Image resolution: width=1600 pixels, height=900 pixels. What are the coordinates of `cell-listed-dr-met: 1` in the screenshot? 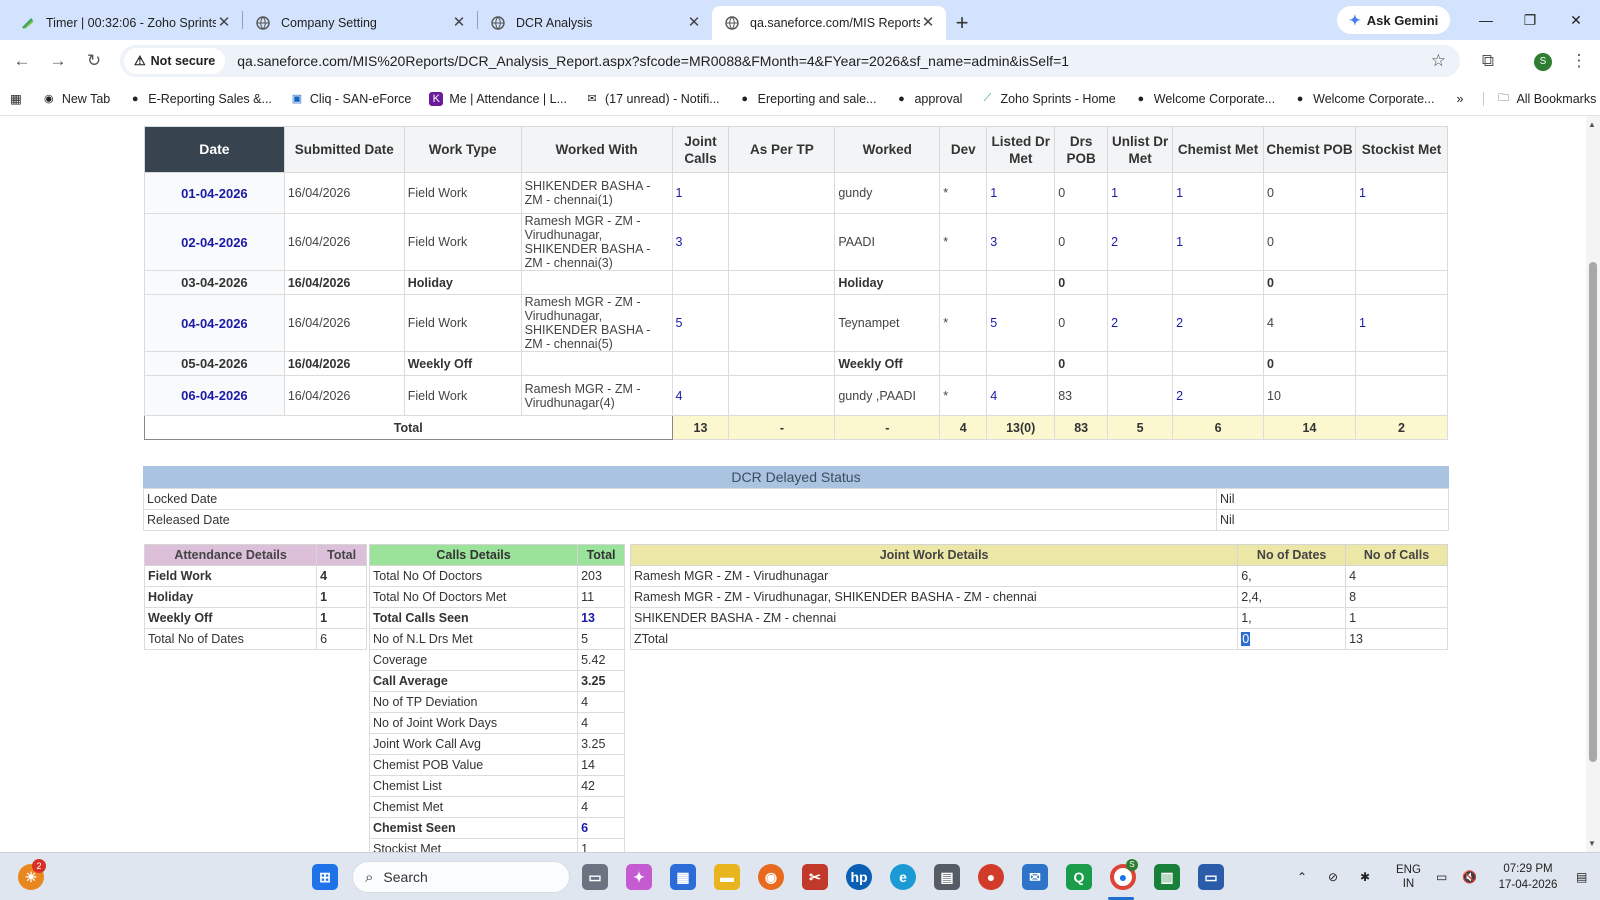 It's located at (1021, 193).